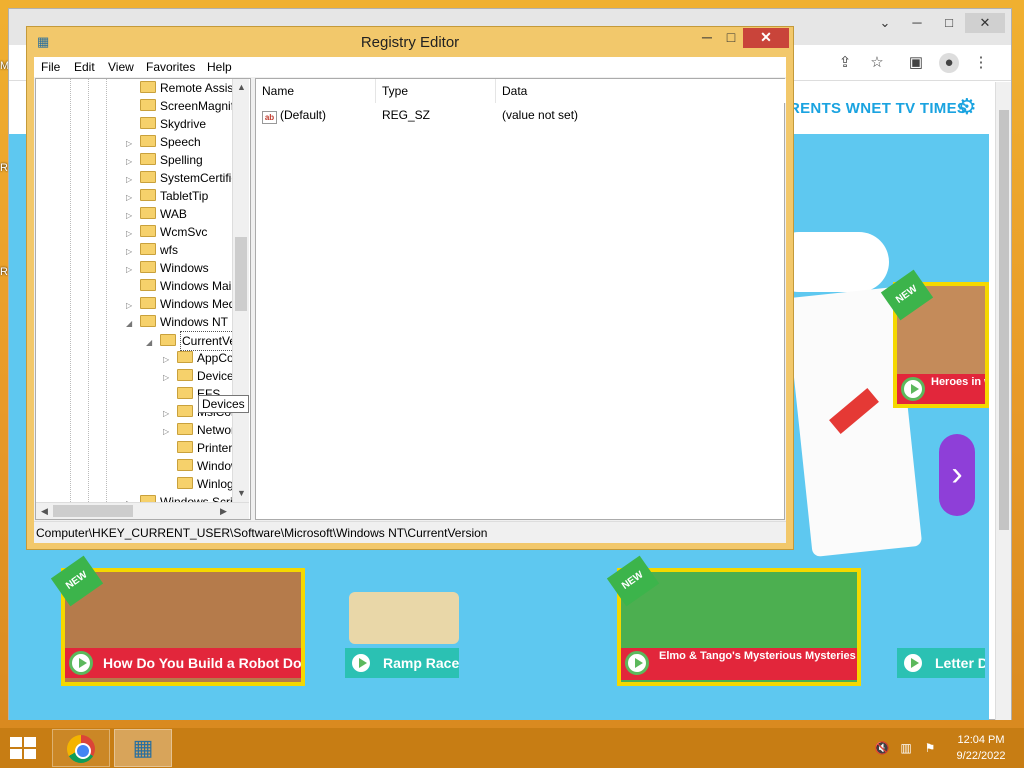 This screenshot has height=768, width=1024. I want to click on minimize-button: ─, so click(707, 38).